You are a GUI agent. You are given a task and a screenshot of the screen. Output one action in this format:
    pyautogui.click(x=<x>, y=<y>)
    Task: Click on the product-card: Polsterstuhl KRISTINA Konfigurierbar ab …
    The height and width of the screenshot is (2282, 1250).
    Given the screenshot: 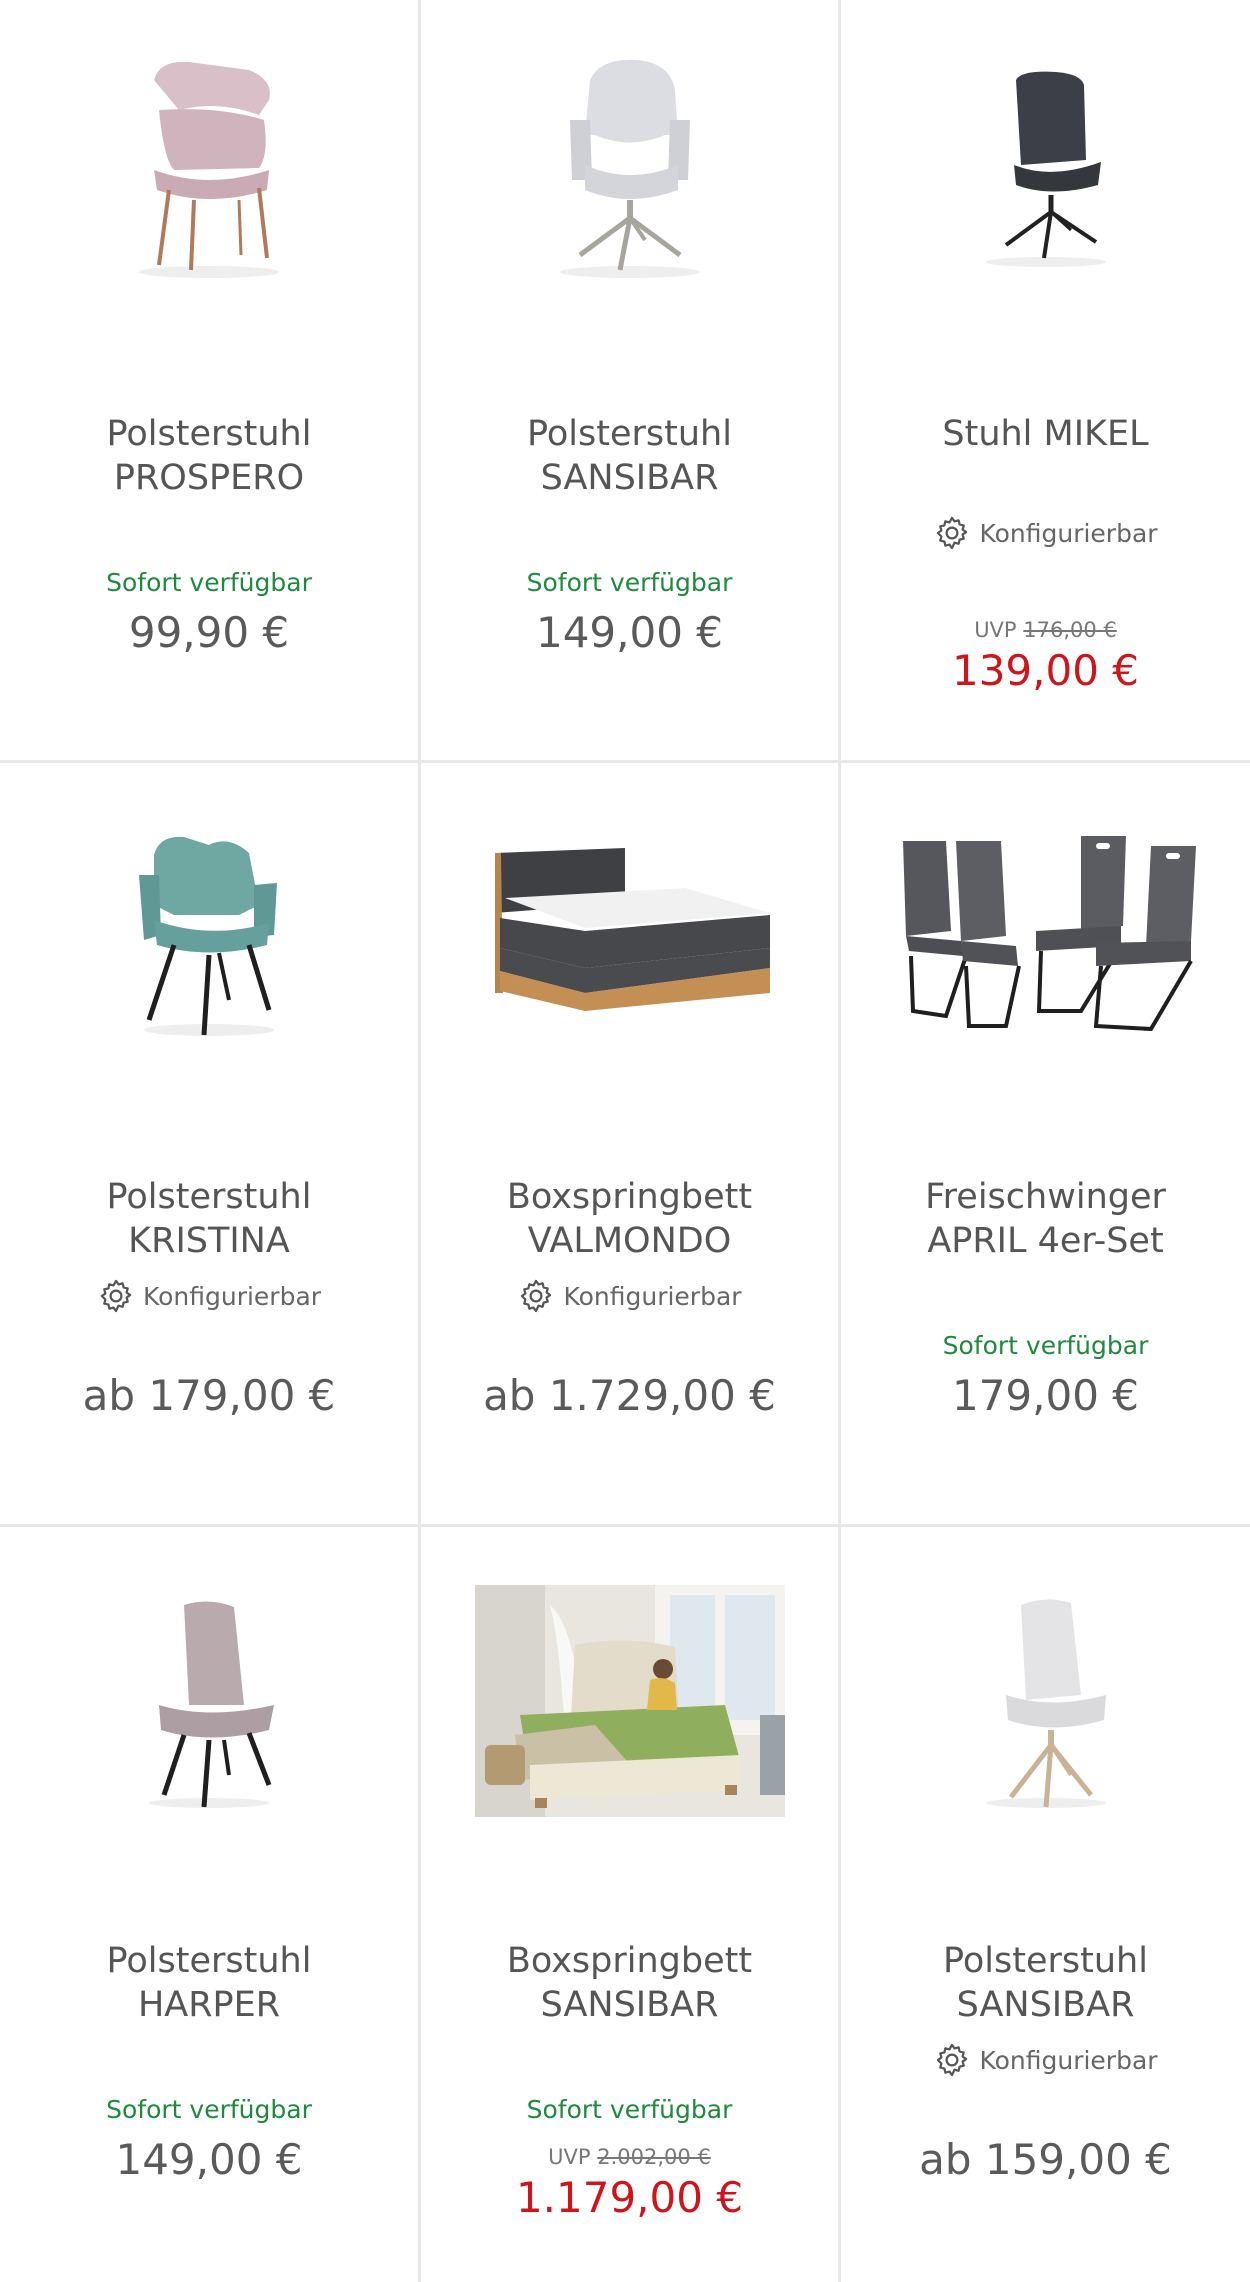 What is the action you would take?
    pyautogui.click(x=209, y=1143)
    